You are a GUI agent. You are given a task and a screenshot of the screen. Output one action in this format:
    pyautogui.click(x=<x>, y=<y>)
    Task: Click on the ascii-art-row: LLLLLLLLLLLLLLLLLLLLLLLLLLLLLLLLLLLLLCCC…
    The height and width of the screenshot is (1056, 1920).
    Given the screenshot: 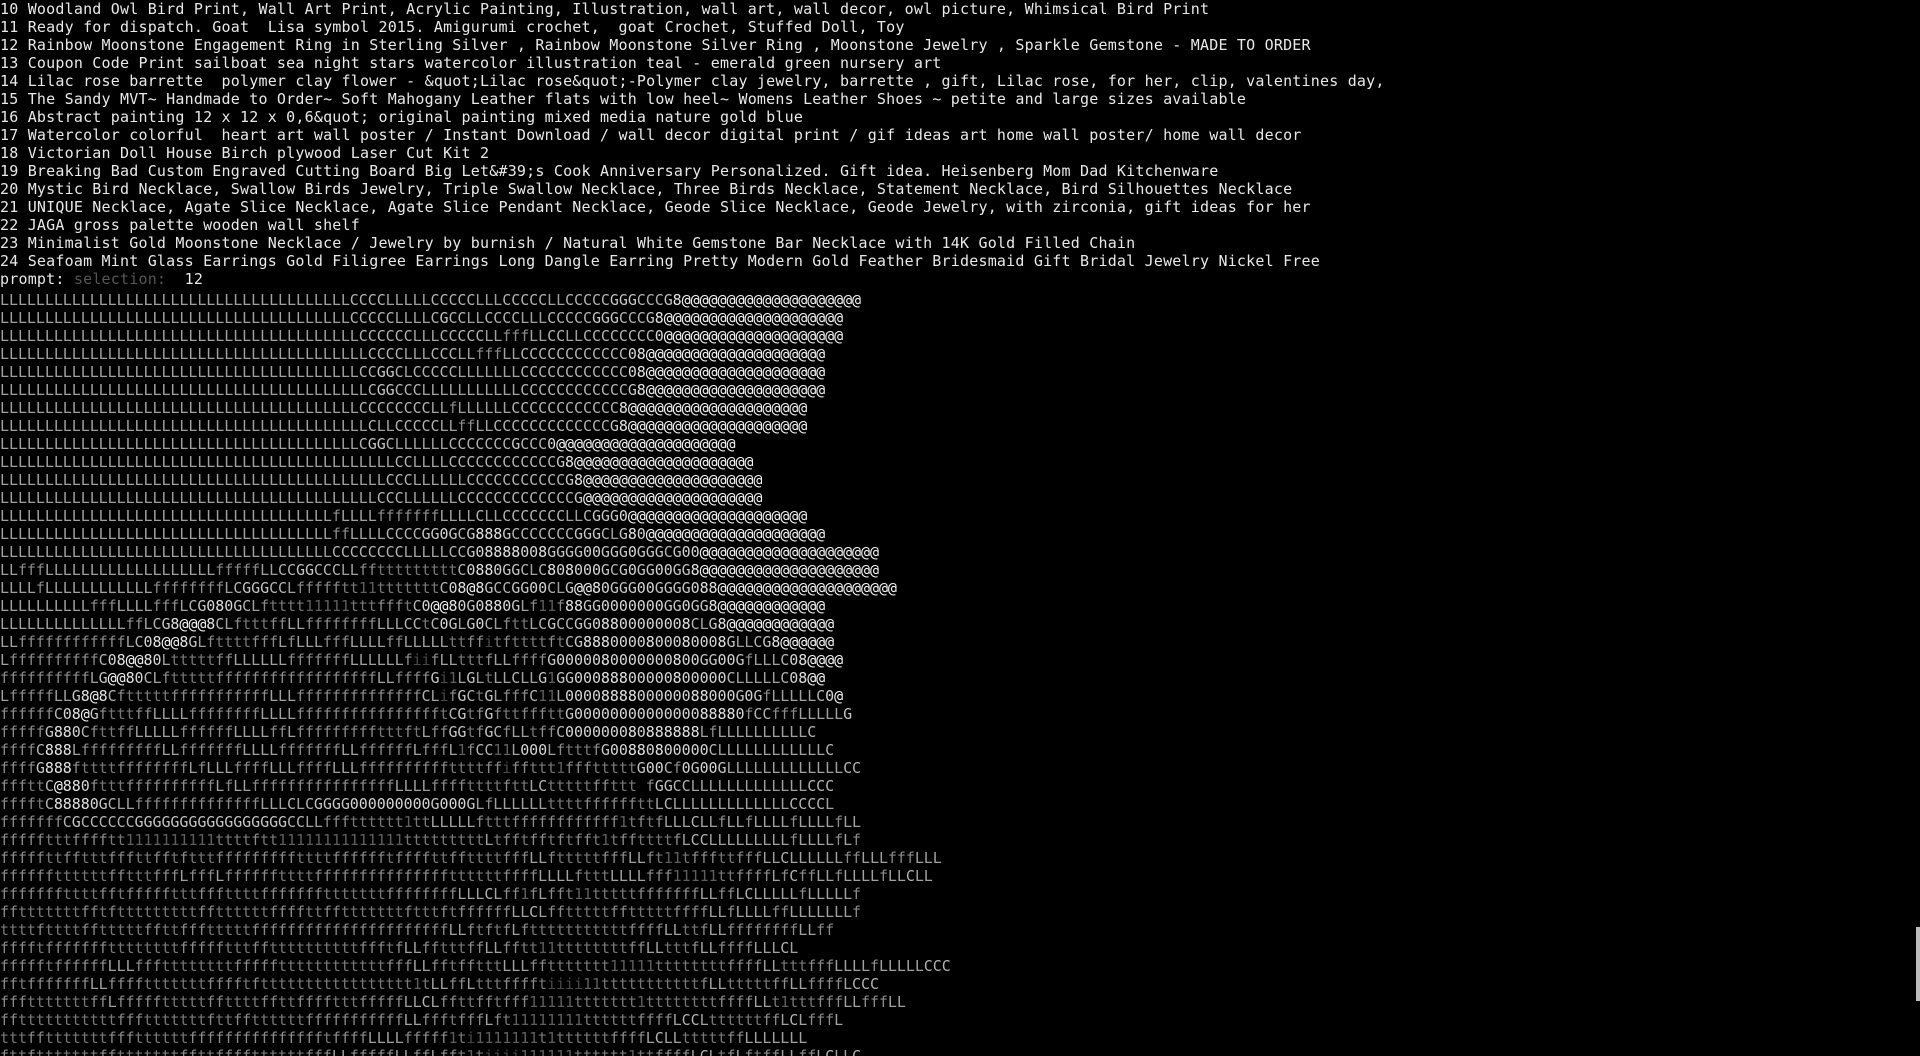 What is the action you would take?
    pyautogui.click(x=439, y=552)
    